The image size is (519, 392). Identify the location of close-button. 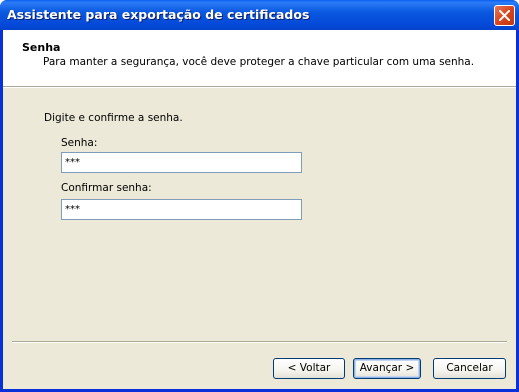
(504, 15).